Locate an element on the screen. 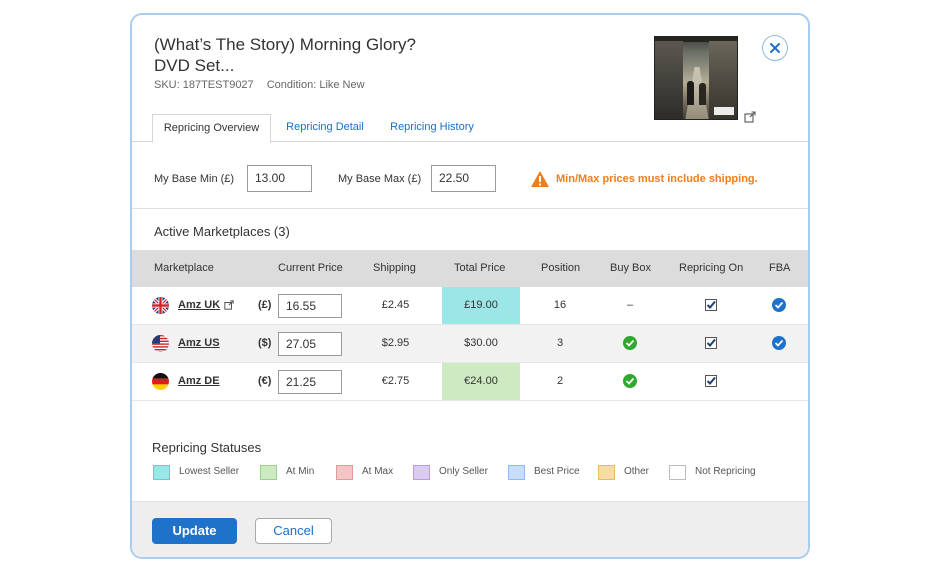 This screenshot has width=940, height=575. product-title-line1: (What’s The Story) Morning Glory? is located at coordinates (285, 44).